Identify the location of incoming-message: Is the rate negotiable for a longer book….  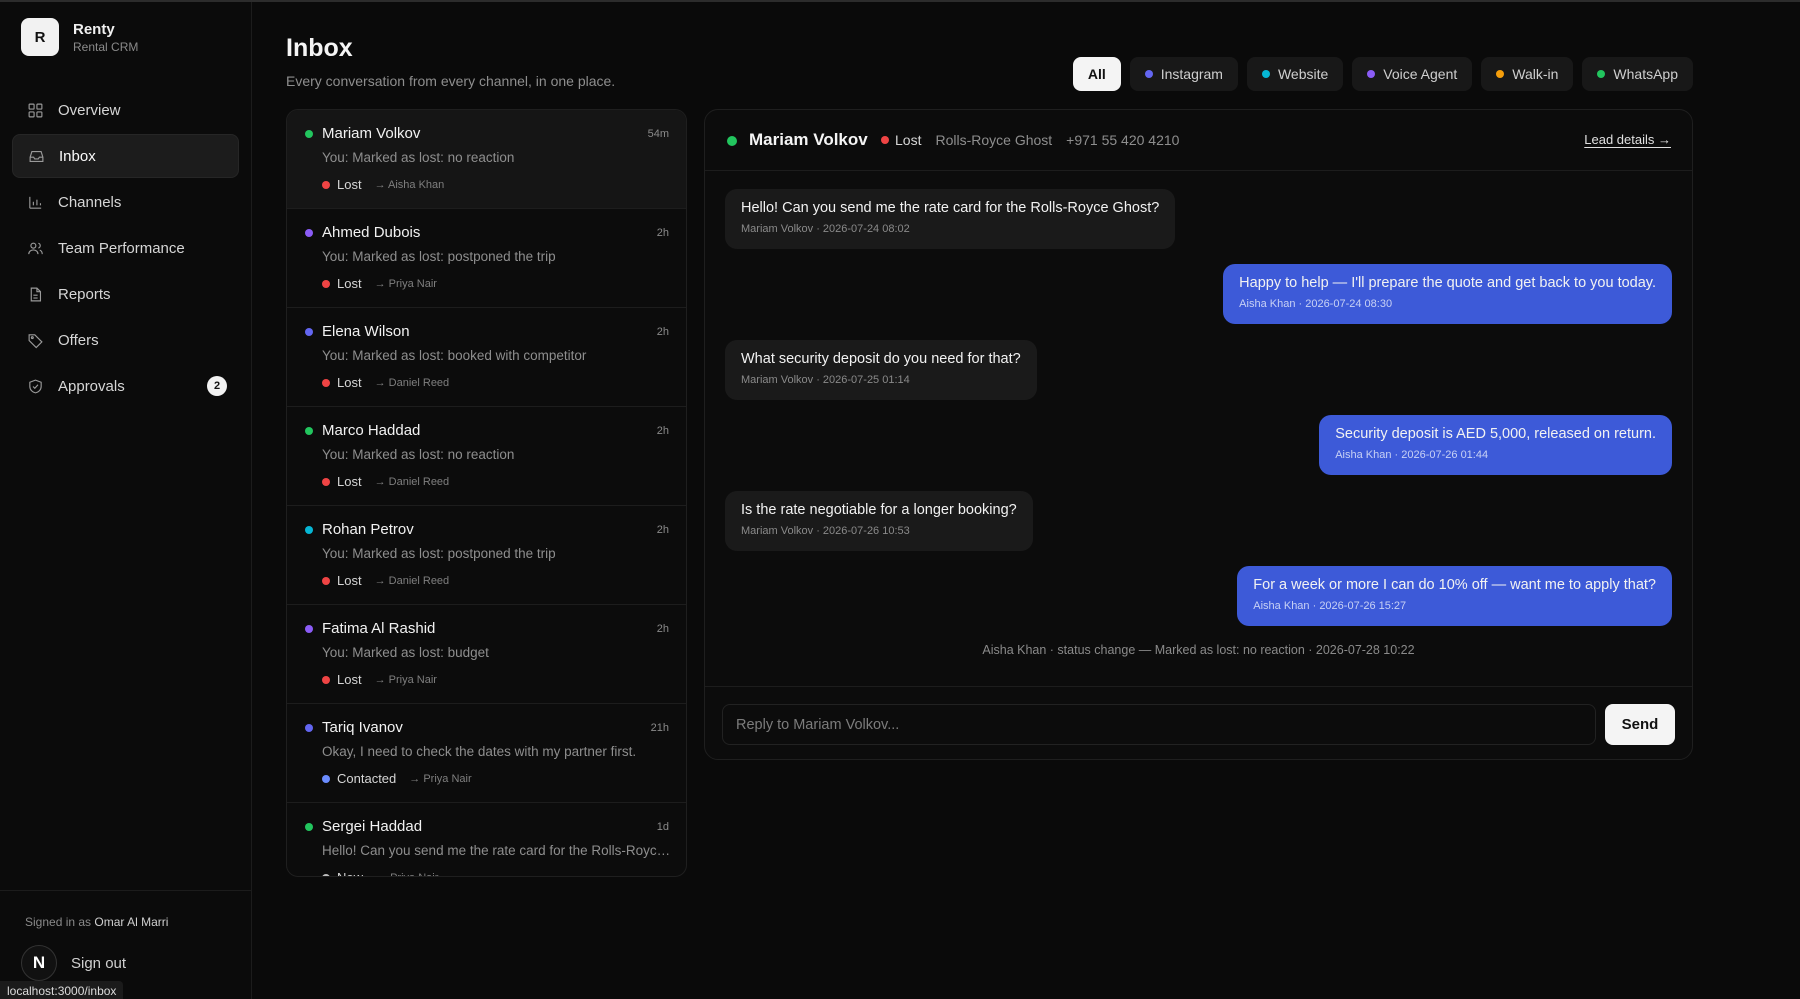
(879, 521).